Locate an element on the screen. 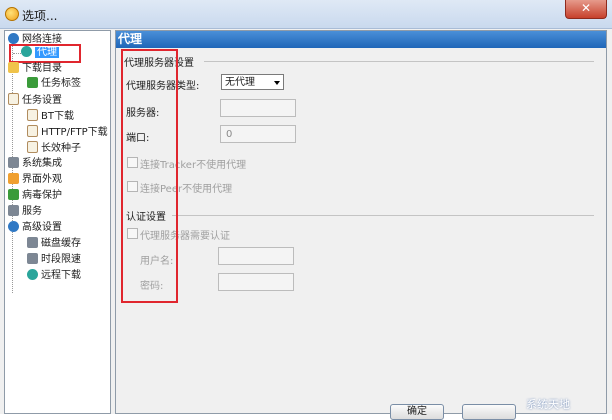 Image resolution: width=612 pixels, height=420 pixels. tree-item-bt: BT下载 is located at coordinates (50, 116).